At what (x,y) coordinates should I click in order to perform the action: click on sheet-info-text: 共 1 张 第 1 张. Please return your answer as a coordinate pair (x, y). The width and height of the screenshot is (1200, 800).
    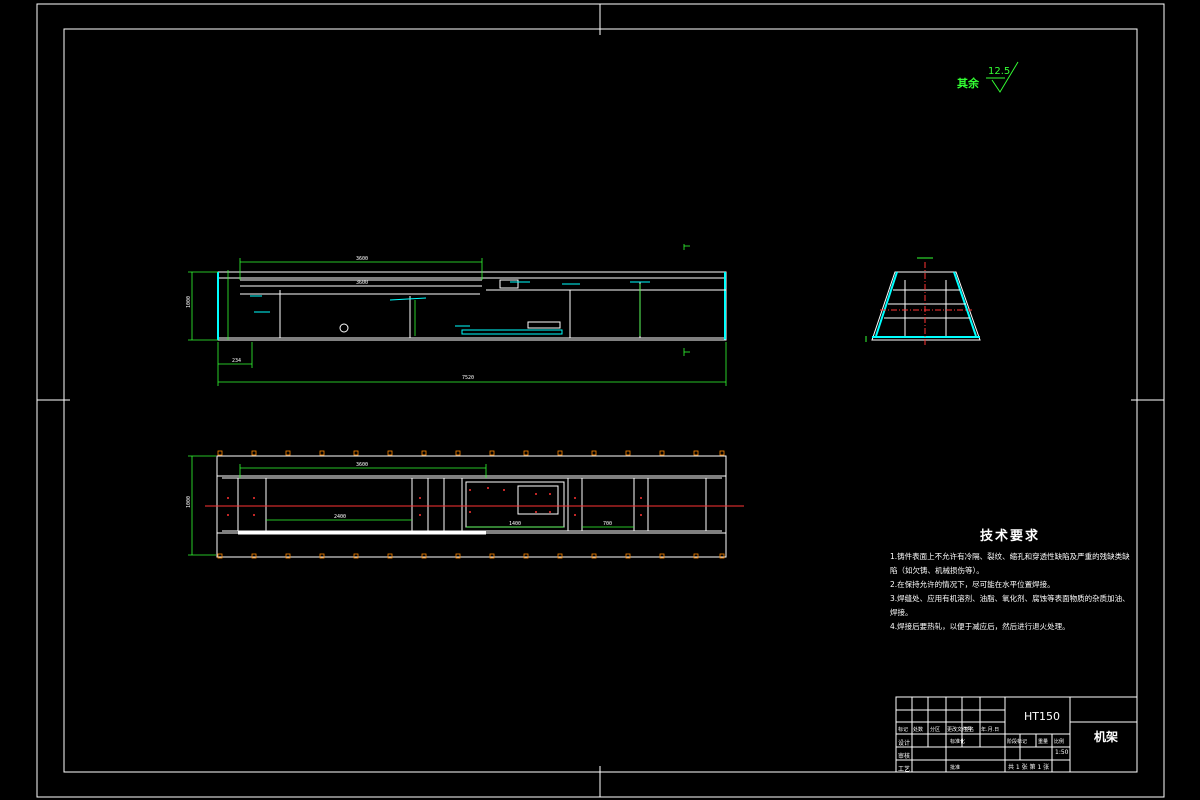
    Looking at the image, I should click on (1029, 767).